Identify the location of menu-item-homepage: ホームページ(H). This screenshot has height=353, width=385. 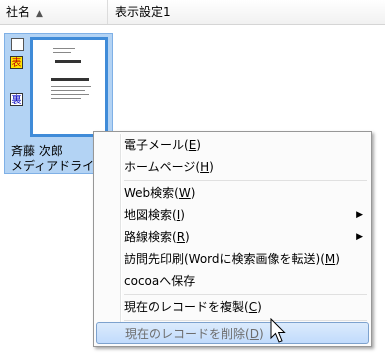
(232, 167).